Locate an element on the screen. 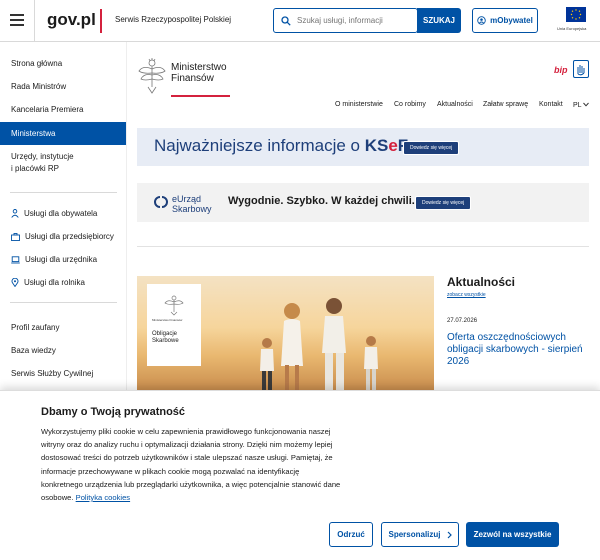  eurzad-logo-line1: eUrząd is located at coordinates (187, 199).